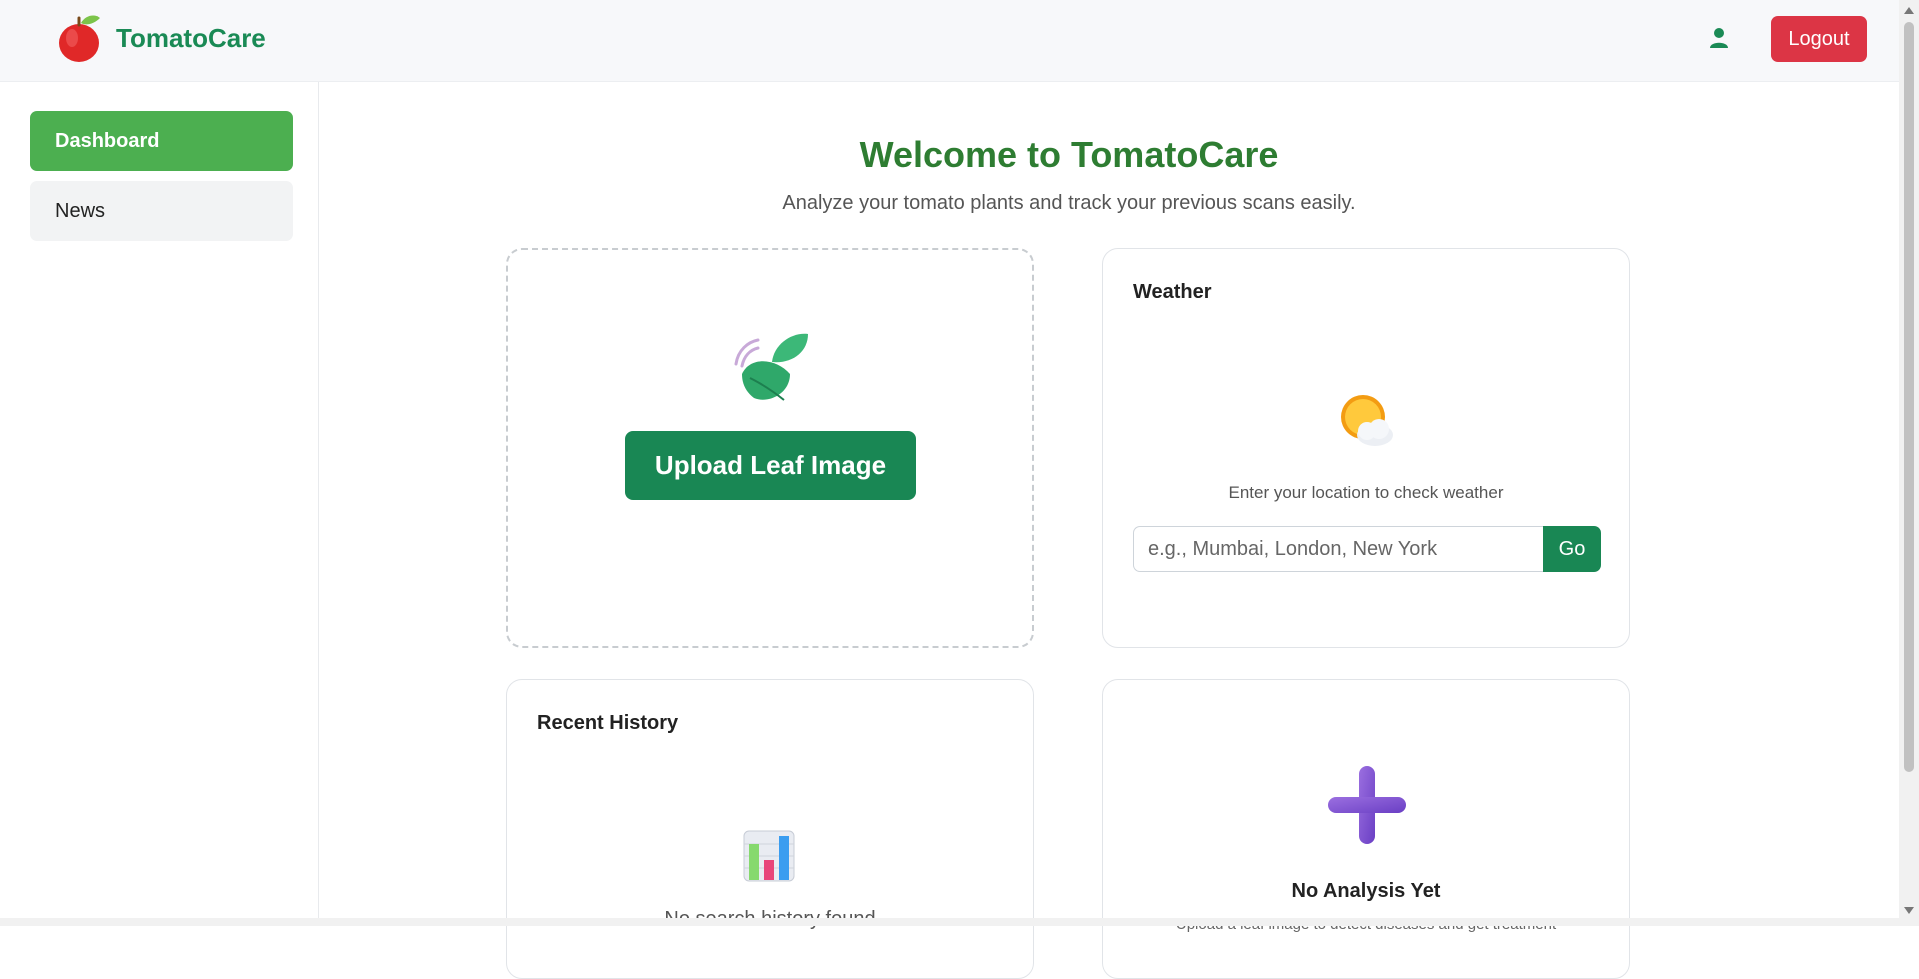 The height and width of the screenshot is (979, 1919). What do you see at coordinates (608, 723) in the screenshot?
I see `recent-history-title: Recent History` at bounding box center [608, 723].